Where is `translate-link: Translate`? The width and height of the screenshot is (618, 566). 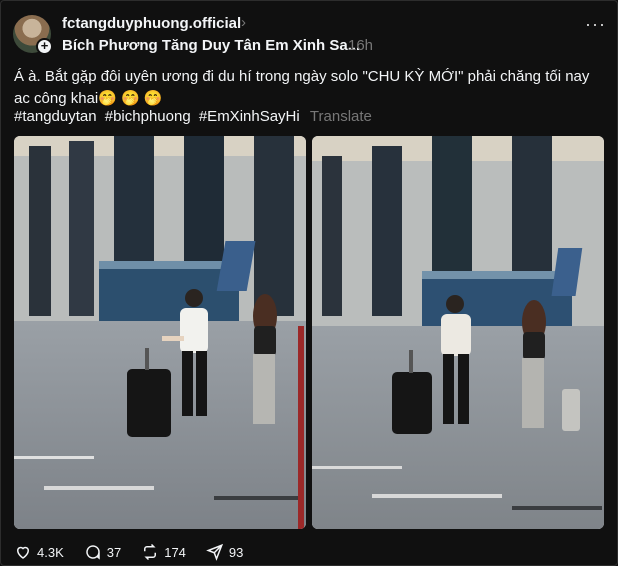
translate-link: Translate is located at coordinates (341, 116).